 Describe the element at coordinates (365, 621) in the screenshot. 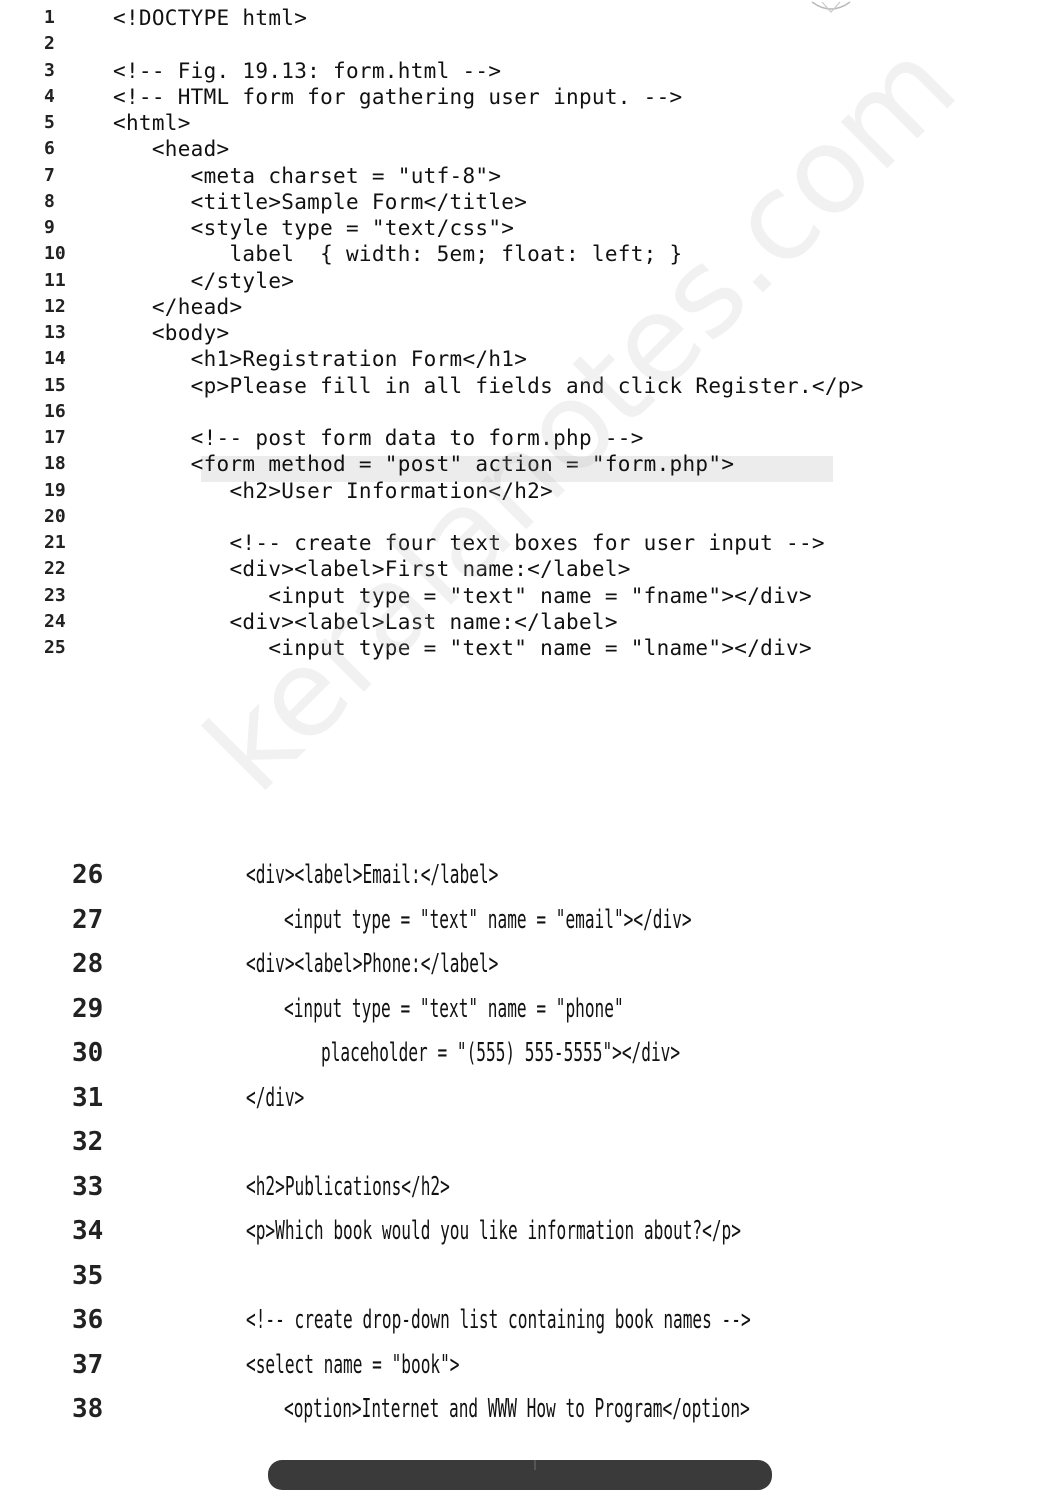

I see `code-text: <div><label>Last name:</label>` at that location.